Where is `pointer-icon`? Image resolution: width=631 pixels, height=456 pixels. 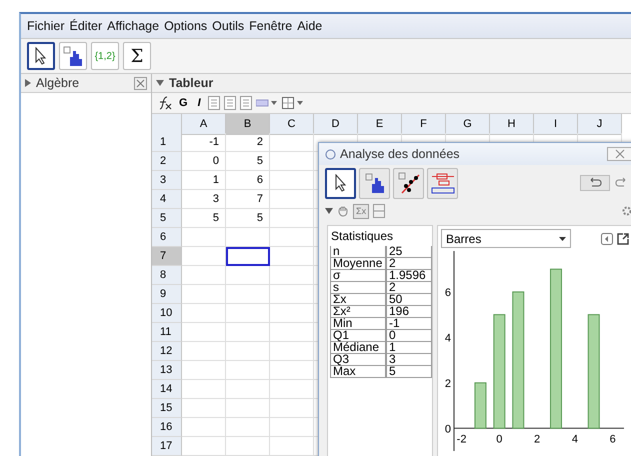 pointer-icon is located at coordinates (340, 183).